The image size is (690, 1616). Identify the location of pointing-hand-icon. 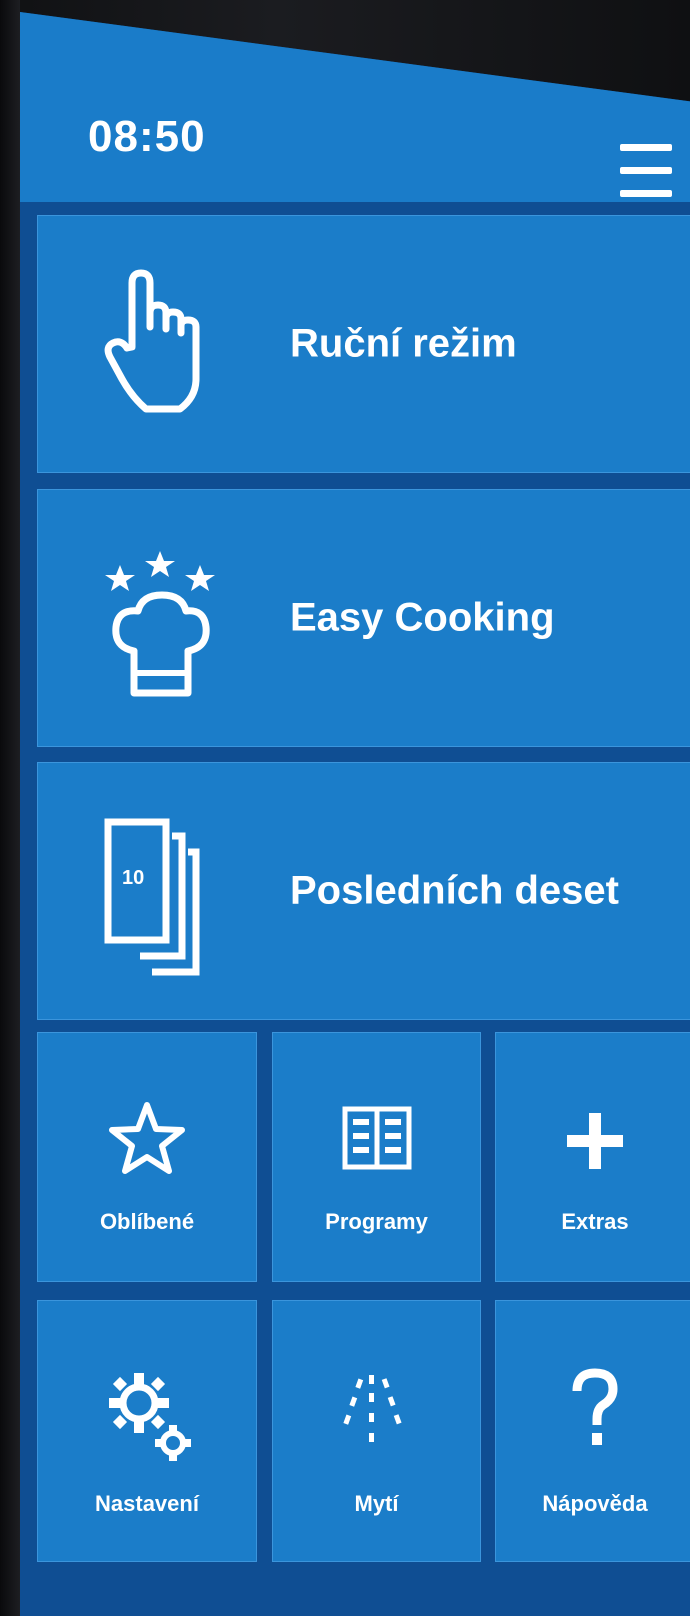
(155, 344).